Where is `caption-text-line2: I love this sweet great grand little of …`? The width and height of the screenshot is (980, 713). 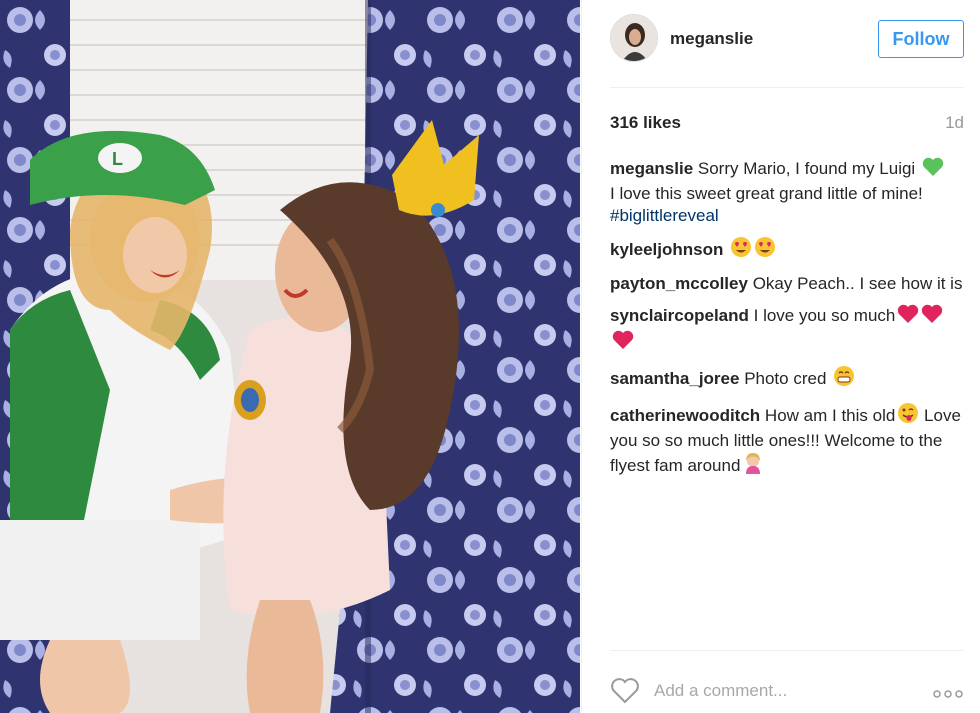 caption-text-line2: I love this sweet great grand little of … is located at coordinates (766, 193).